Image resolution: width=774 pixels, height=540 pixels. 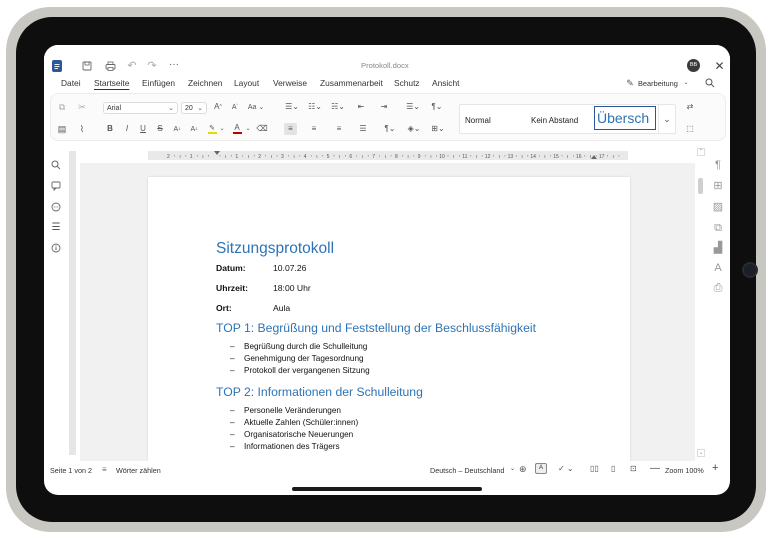 What do you see at coordinates (523, 469) in the screenshot?
I see `globe-icon: ⊕` at bounding box center [523, 469].